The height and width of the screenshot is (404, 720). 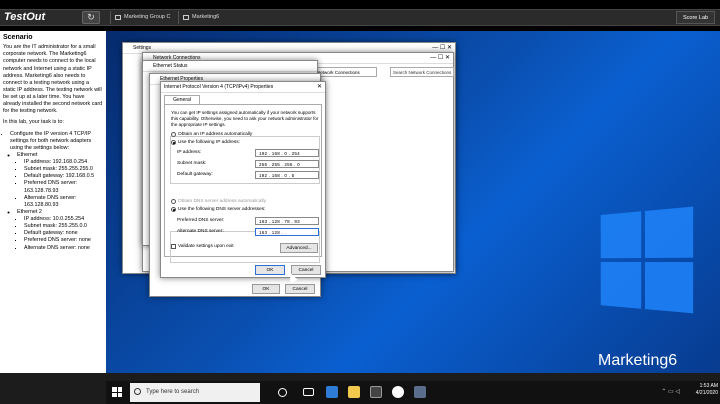 I want to click on tab-general: General, so click(x=182, y=99).